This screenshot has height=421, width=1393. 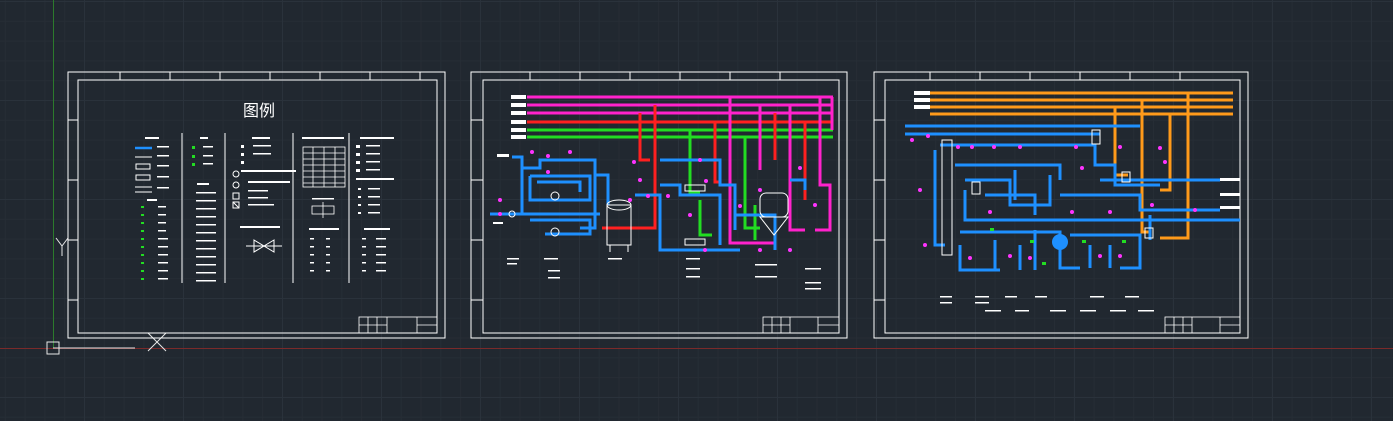 I want to click on legend-pipe-symbols, so click(x=143, y=169).